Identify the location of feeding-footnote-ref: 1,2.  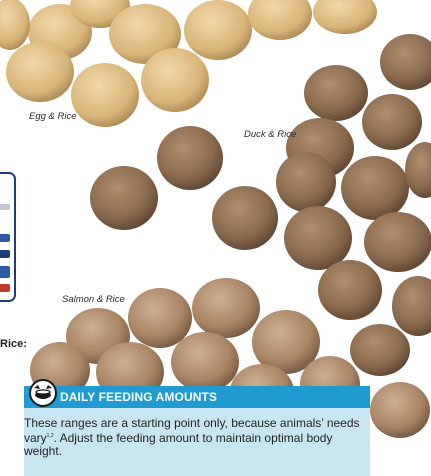
(50, 436).